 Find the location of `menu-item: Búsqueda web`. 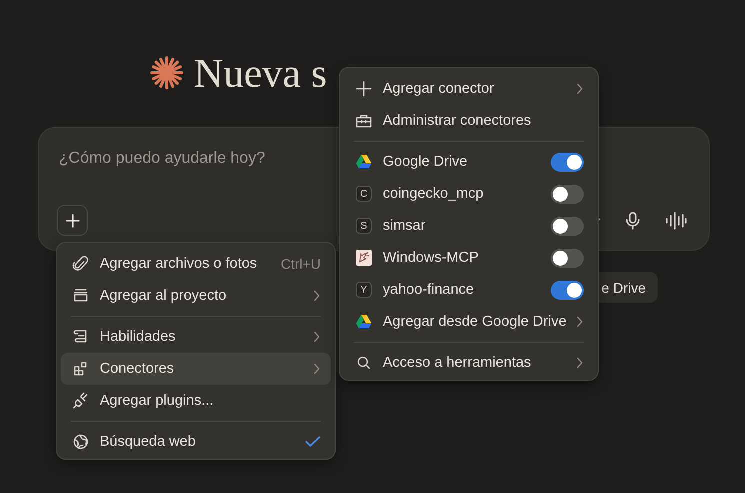

menu-item: Búsqueda web is located at coordinates (196, 442).